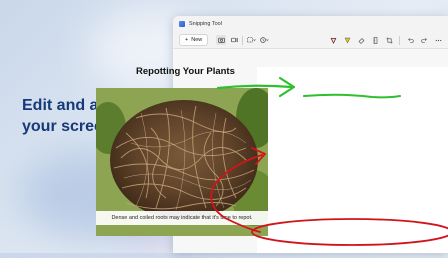  I want to click on markup-tools, so click(385, 40).